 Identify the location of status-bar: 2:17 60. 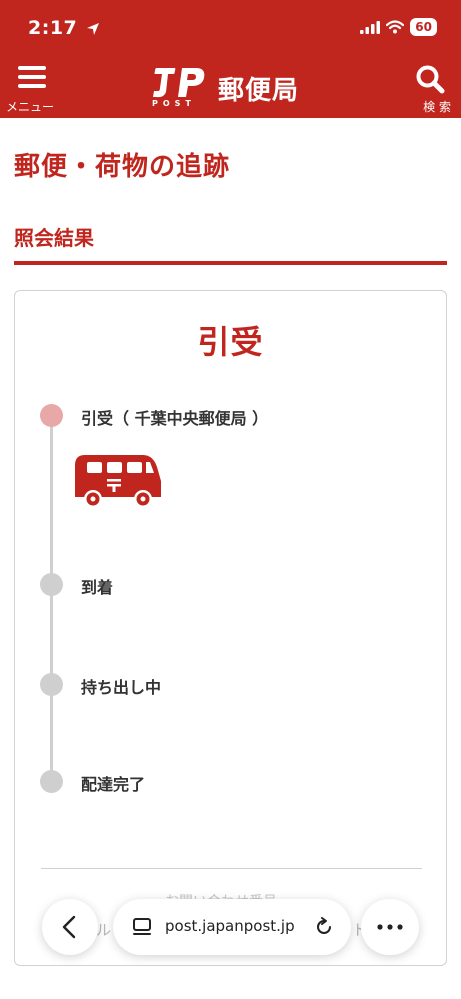
(230, 29).